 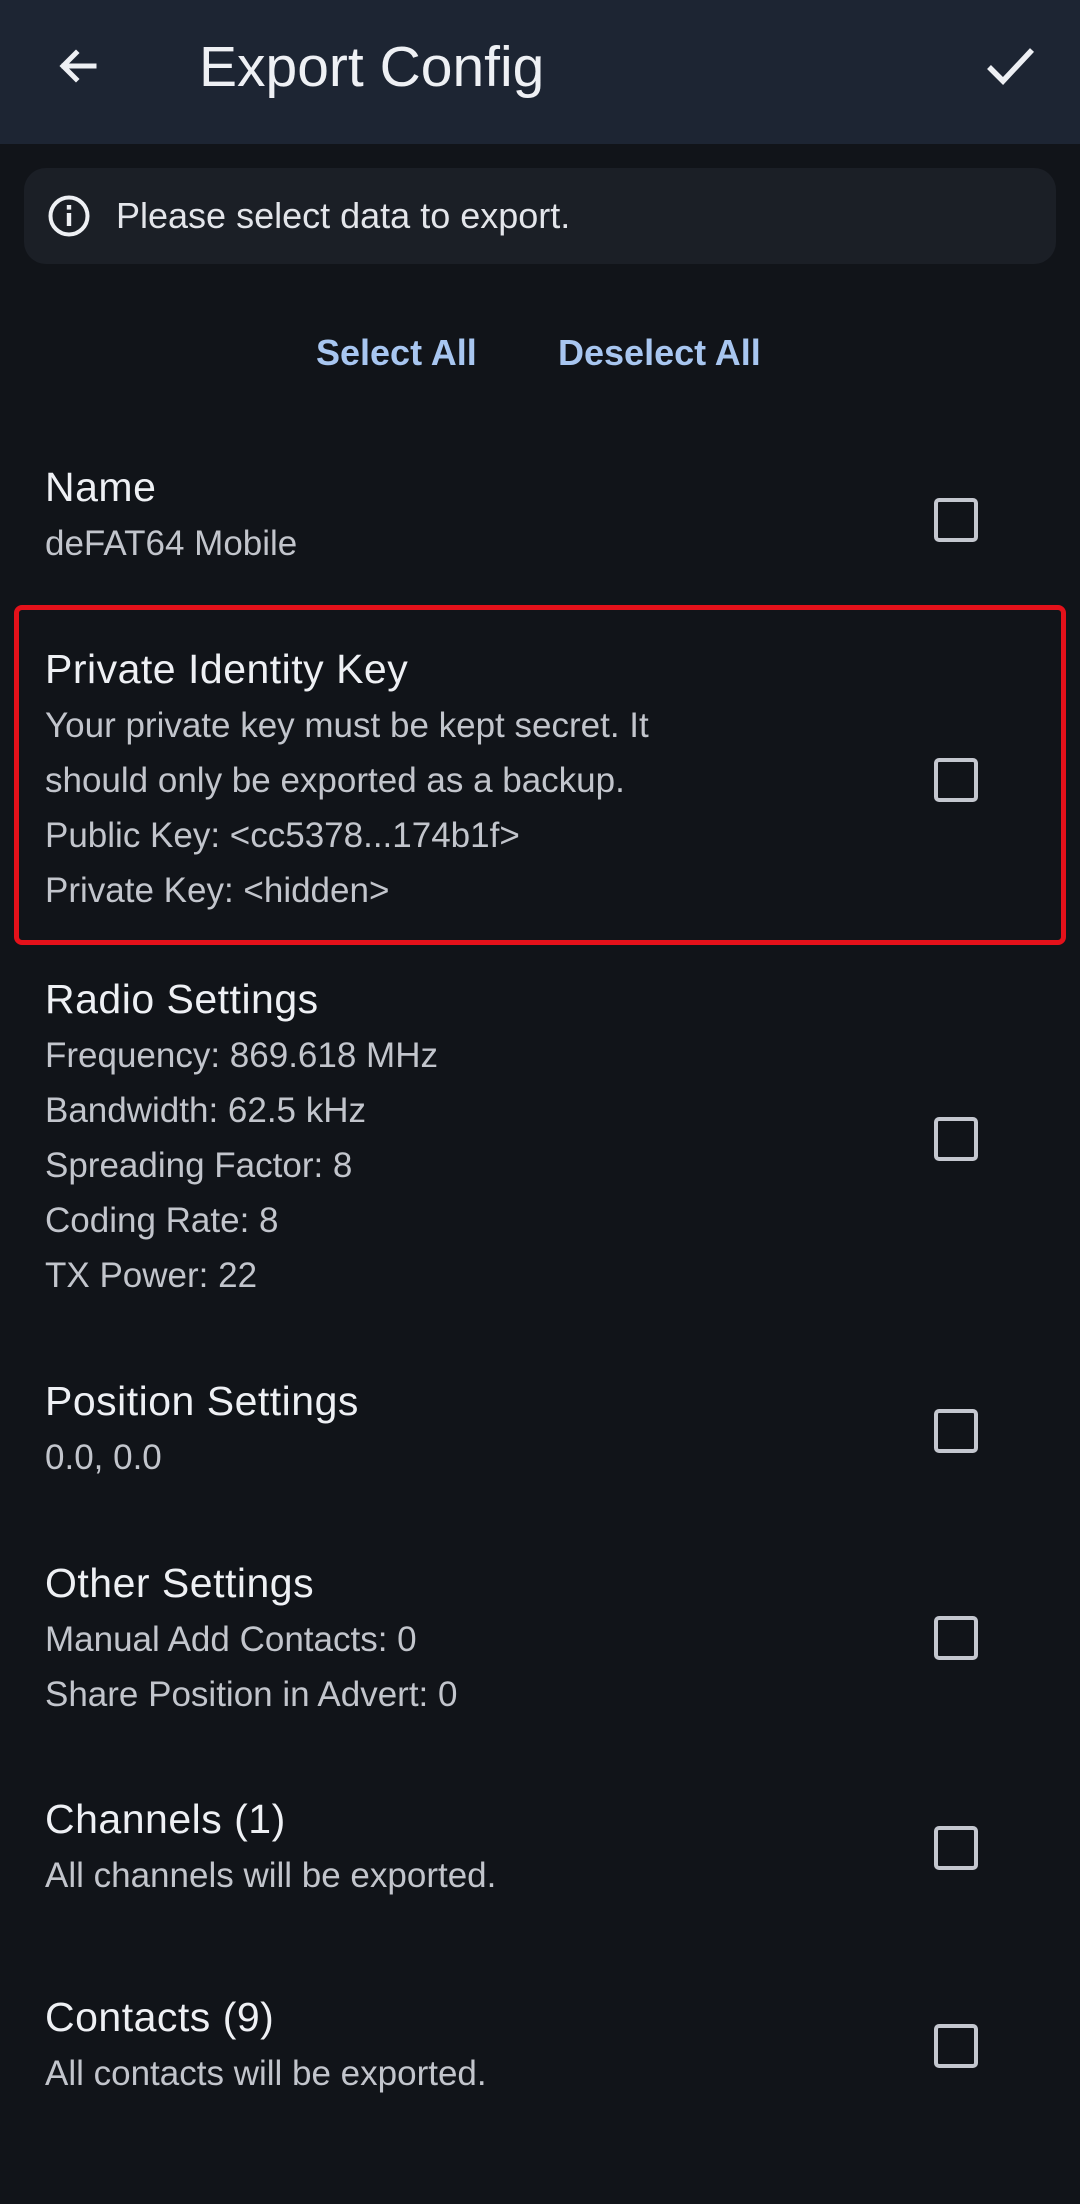 I want to click on check-icon, so click(x=1011, y=66).